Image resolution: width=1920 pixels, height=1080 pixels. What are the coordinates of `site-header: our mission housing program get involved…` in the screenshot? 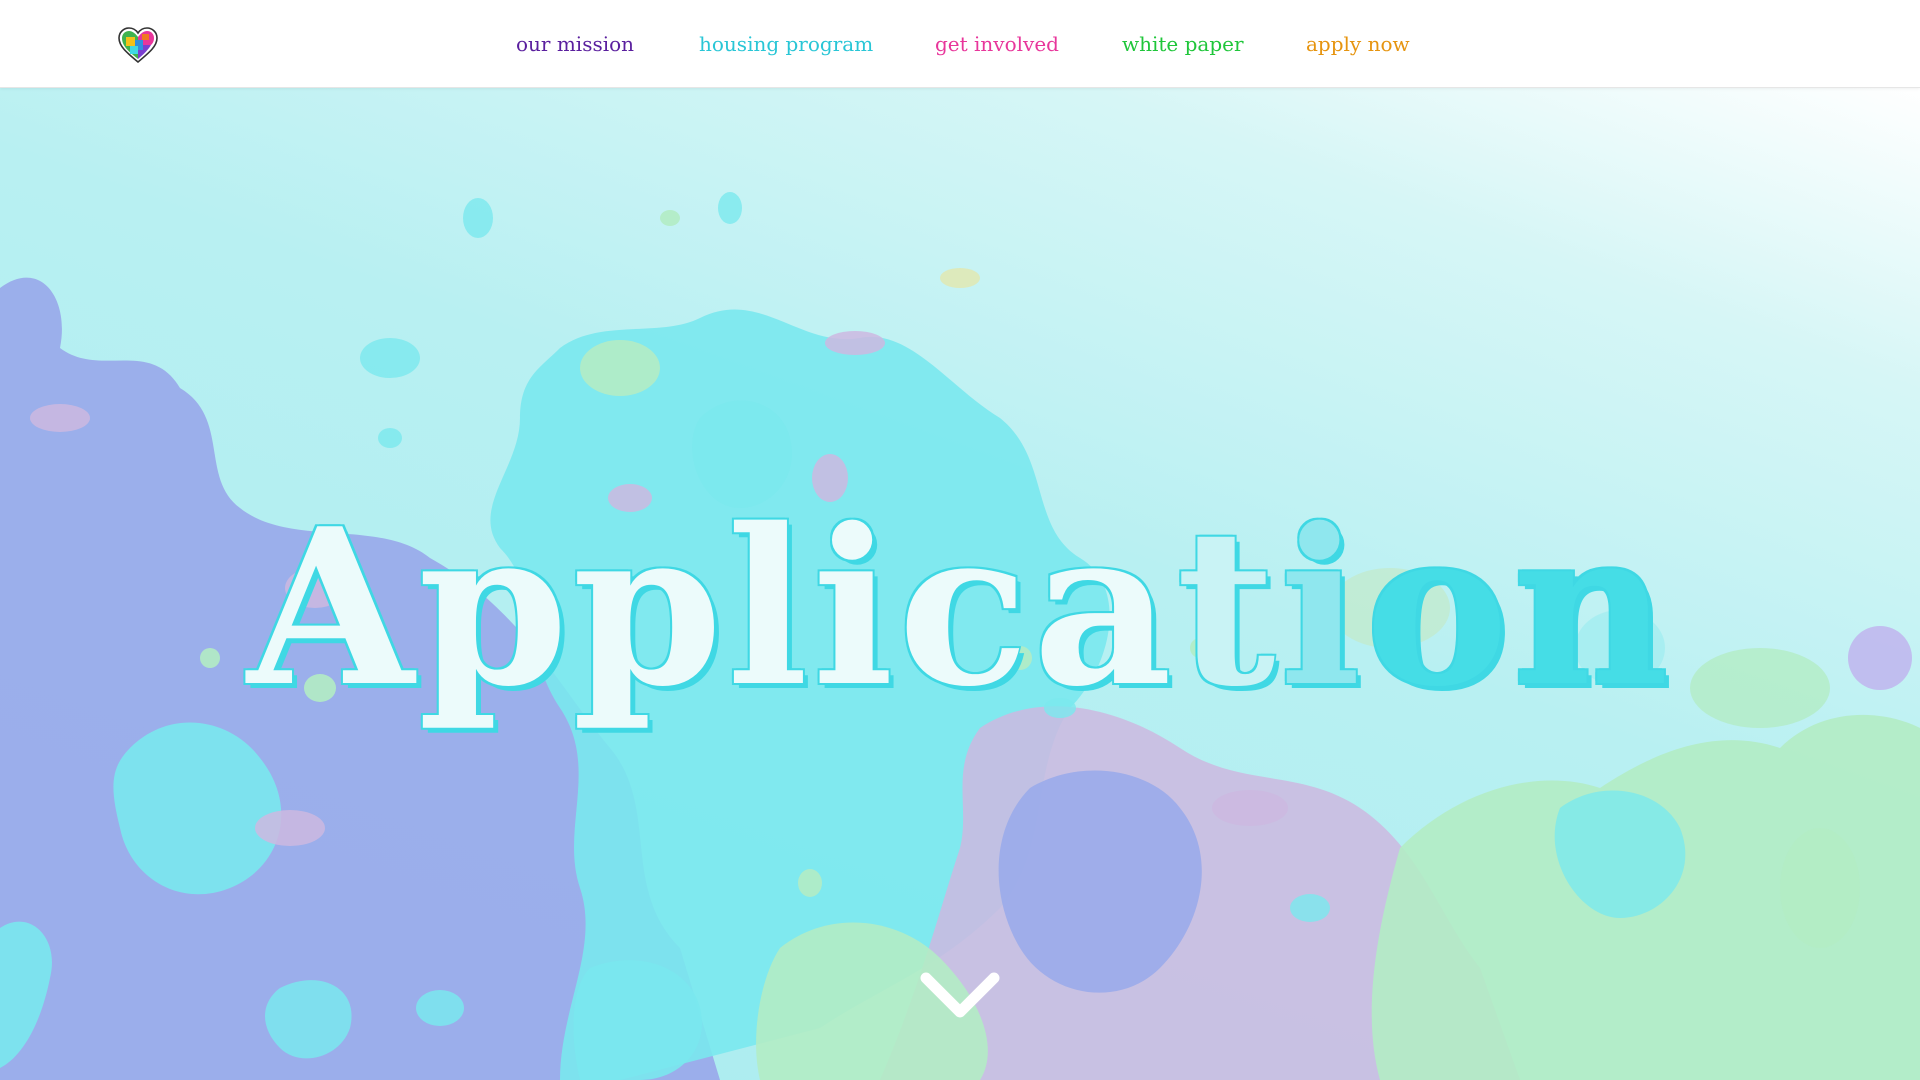 It's located at (960, 44).